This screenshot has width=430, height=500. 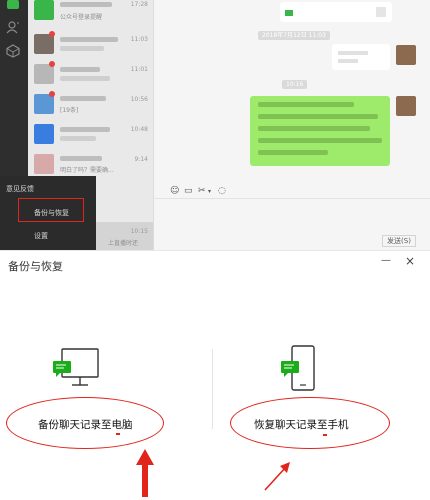 What do you see at coordinates (310, 423) in the screenshot?
I see `annotation-oval-right` at bounding box center [310, 423].